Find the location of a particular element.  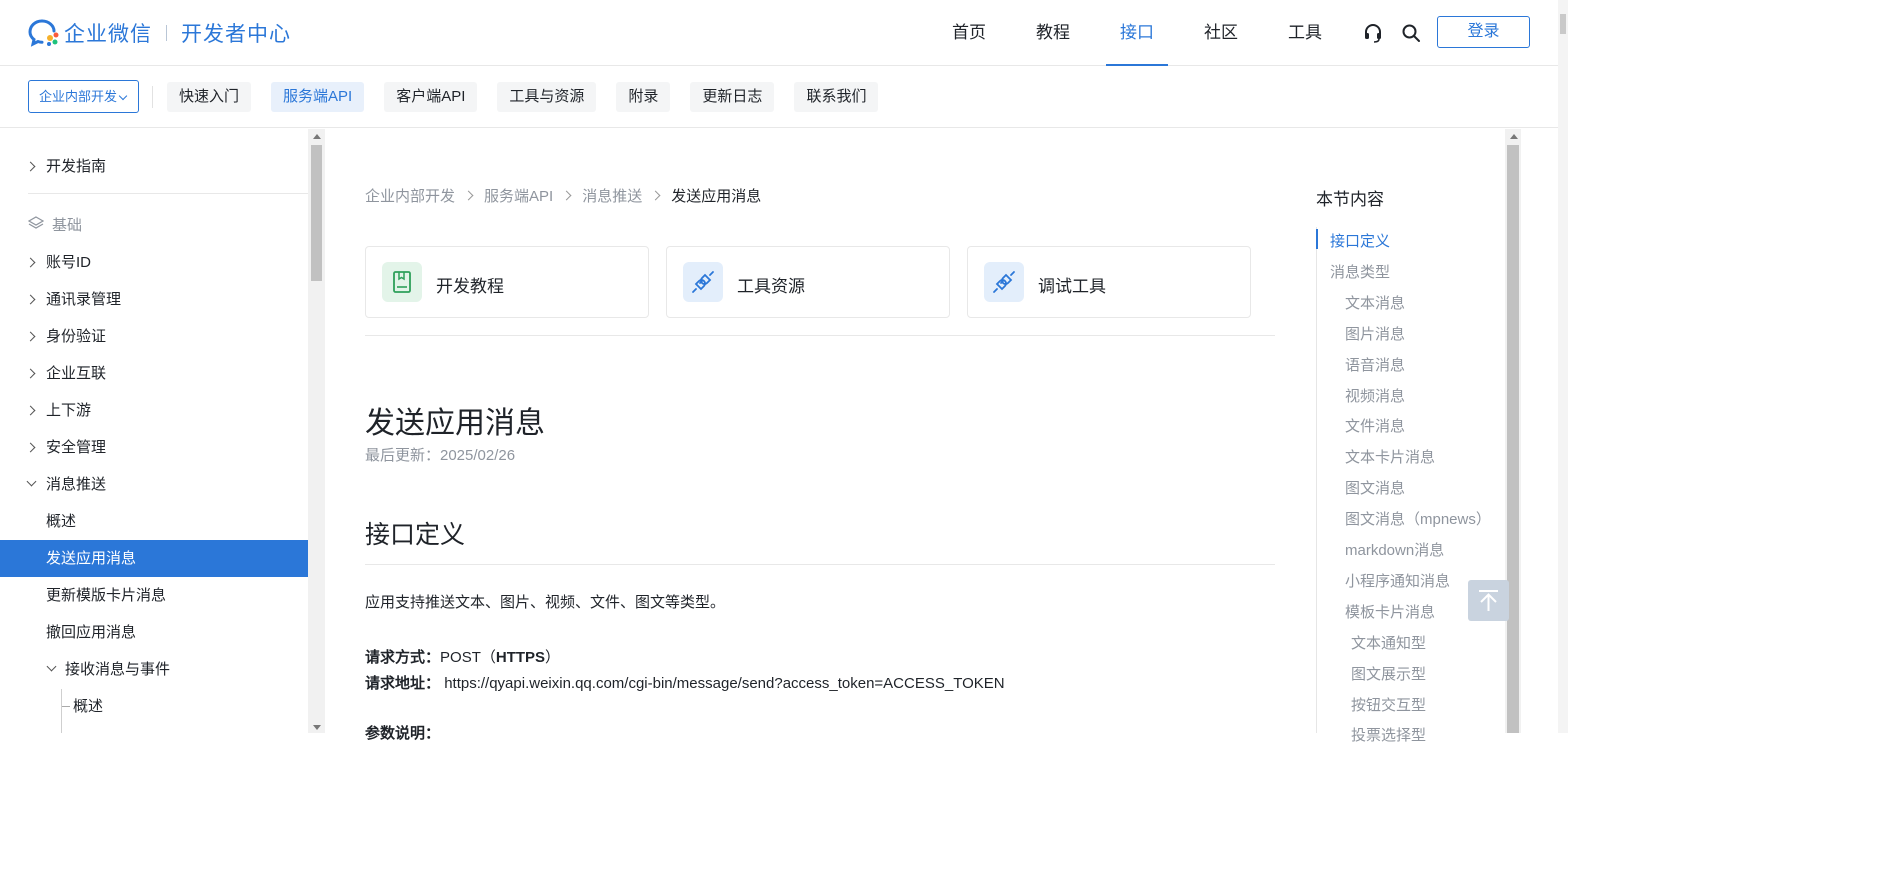

layers-icon is located at coordinates (36, 224).